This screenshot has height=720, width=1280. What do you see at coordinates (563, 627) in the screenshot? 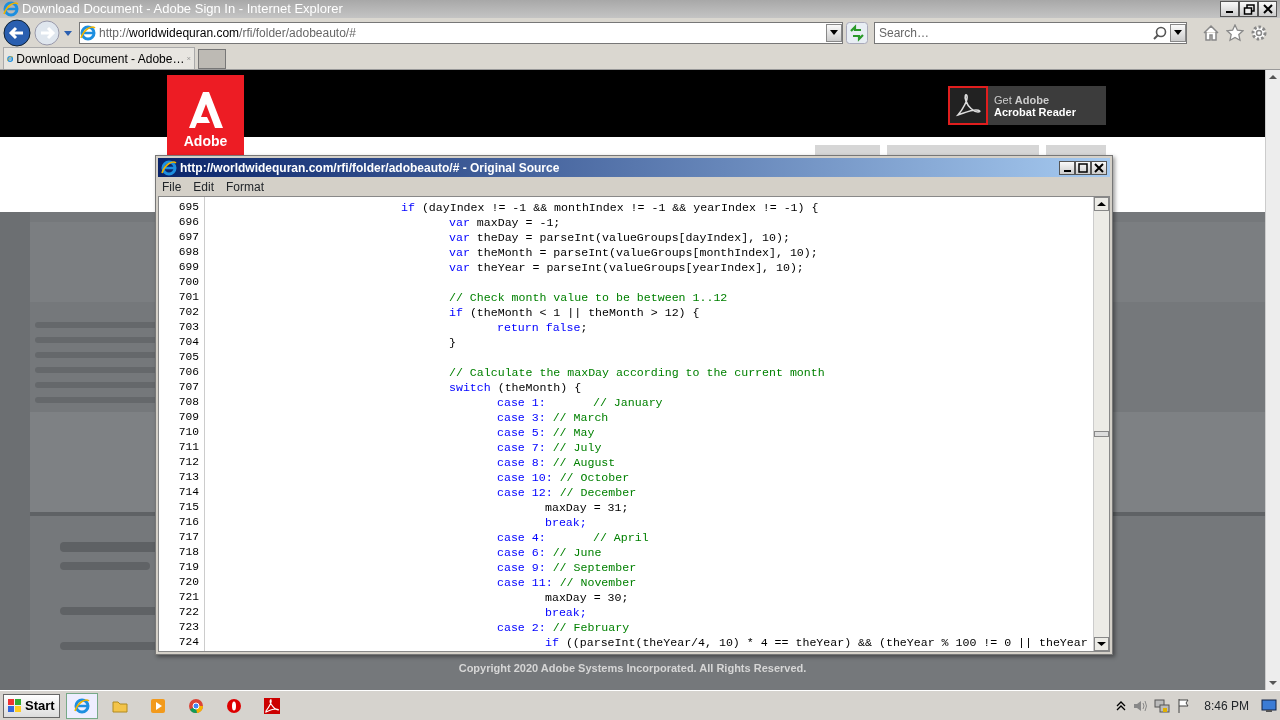
I see `code-line: case 2: // February` at bounding box center [563, 627].